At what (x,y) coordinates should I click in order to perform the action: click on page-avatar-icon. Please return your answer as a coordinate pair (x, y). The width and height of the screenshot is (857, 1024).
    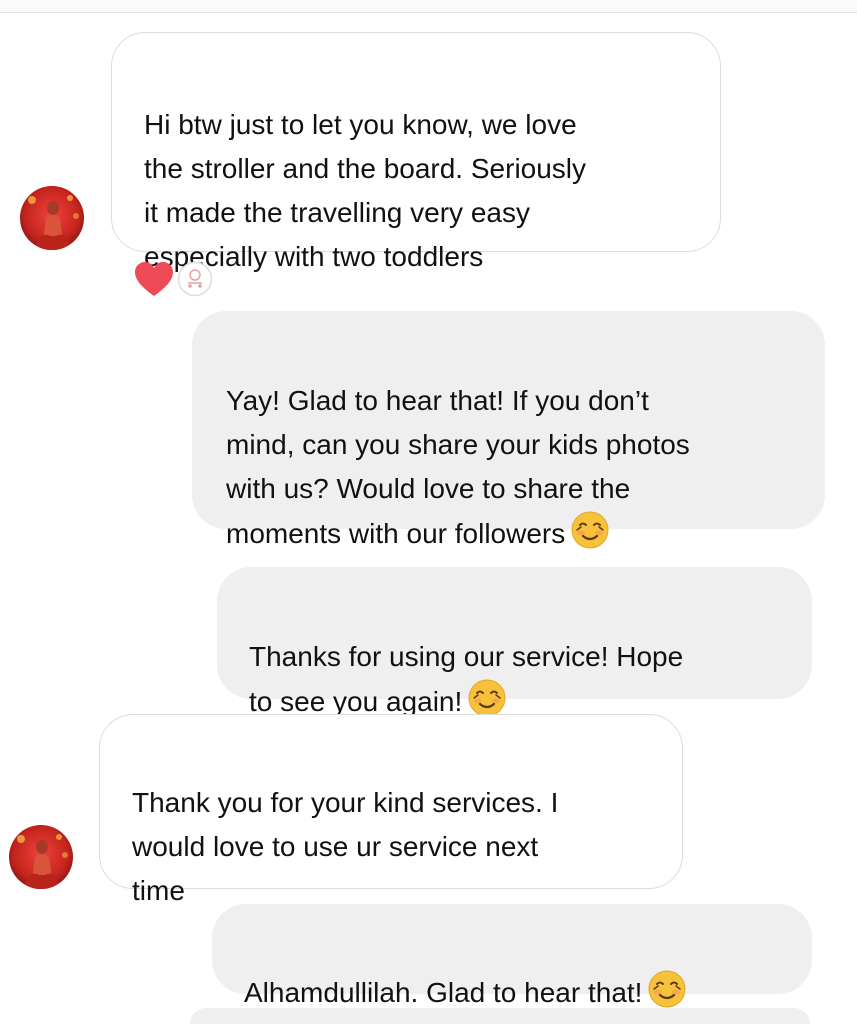
    Looking at the image, I should click on (195, 279).